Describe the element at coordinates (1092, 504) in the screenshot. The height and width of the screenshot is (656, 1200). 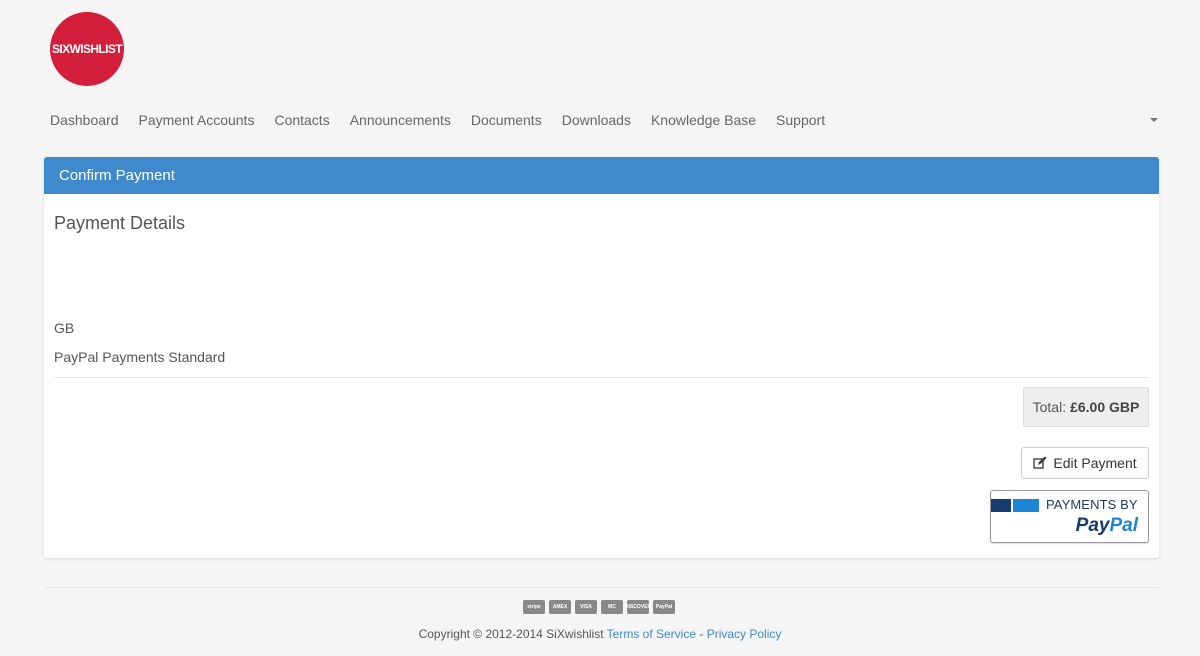
I see `paypal-payments-by: PAYMENTS BY` at that location.